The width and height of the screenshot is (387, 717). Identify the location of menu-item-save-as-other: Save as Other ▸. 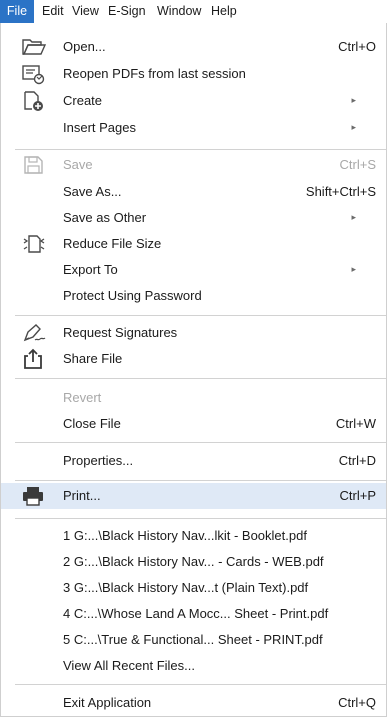
(193, 218).